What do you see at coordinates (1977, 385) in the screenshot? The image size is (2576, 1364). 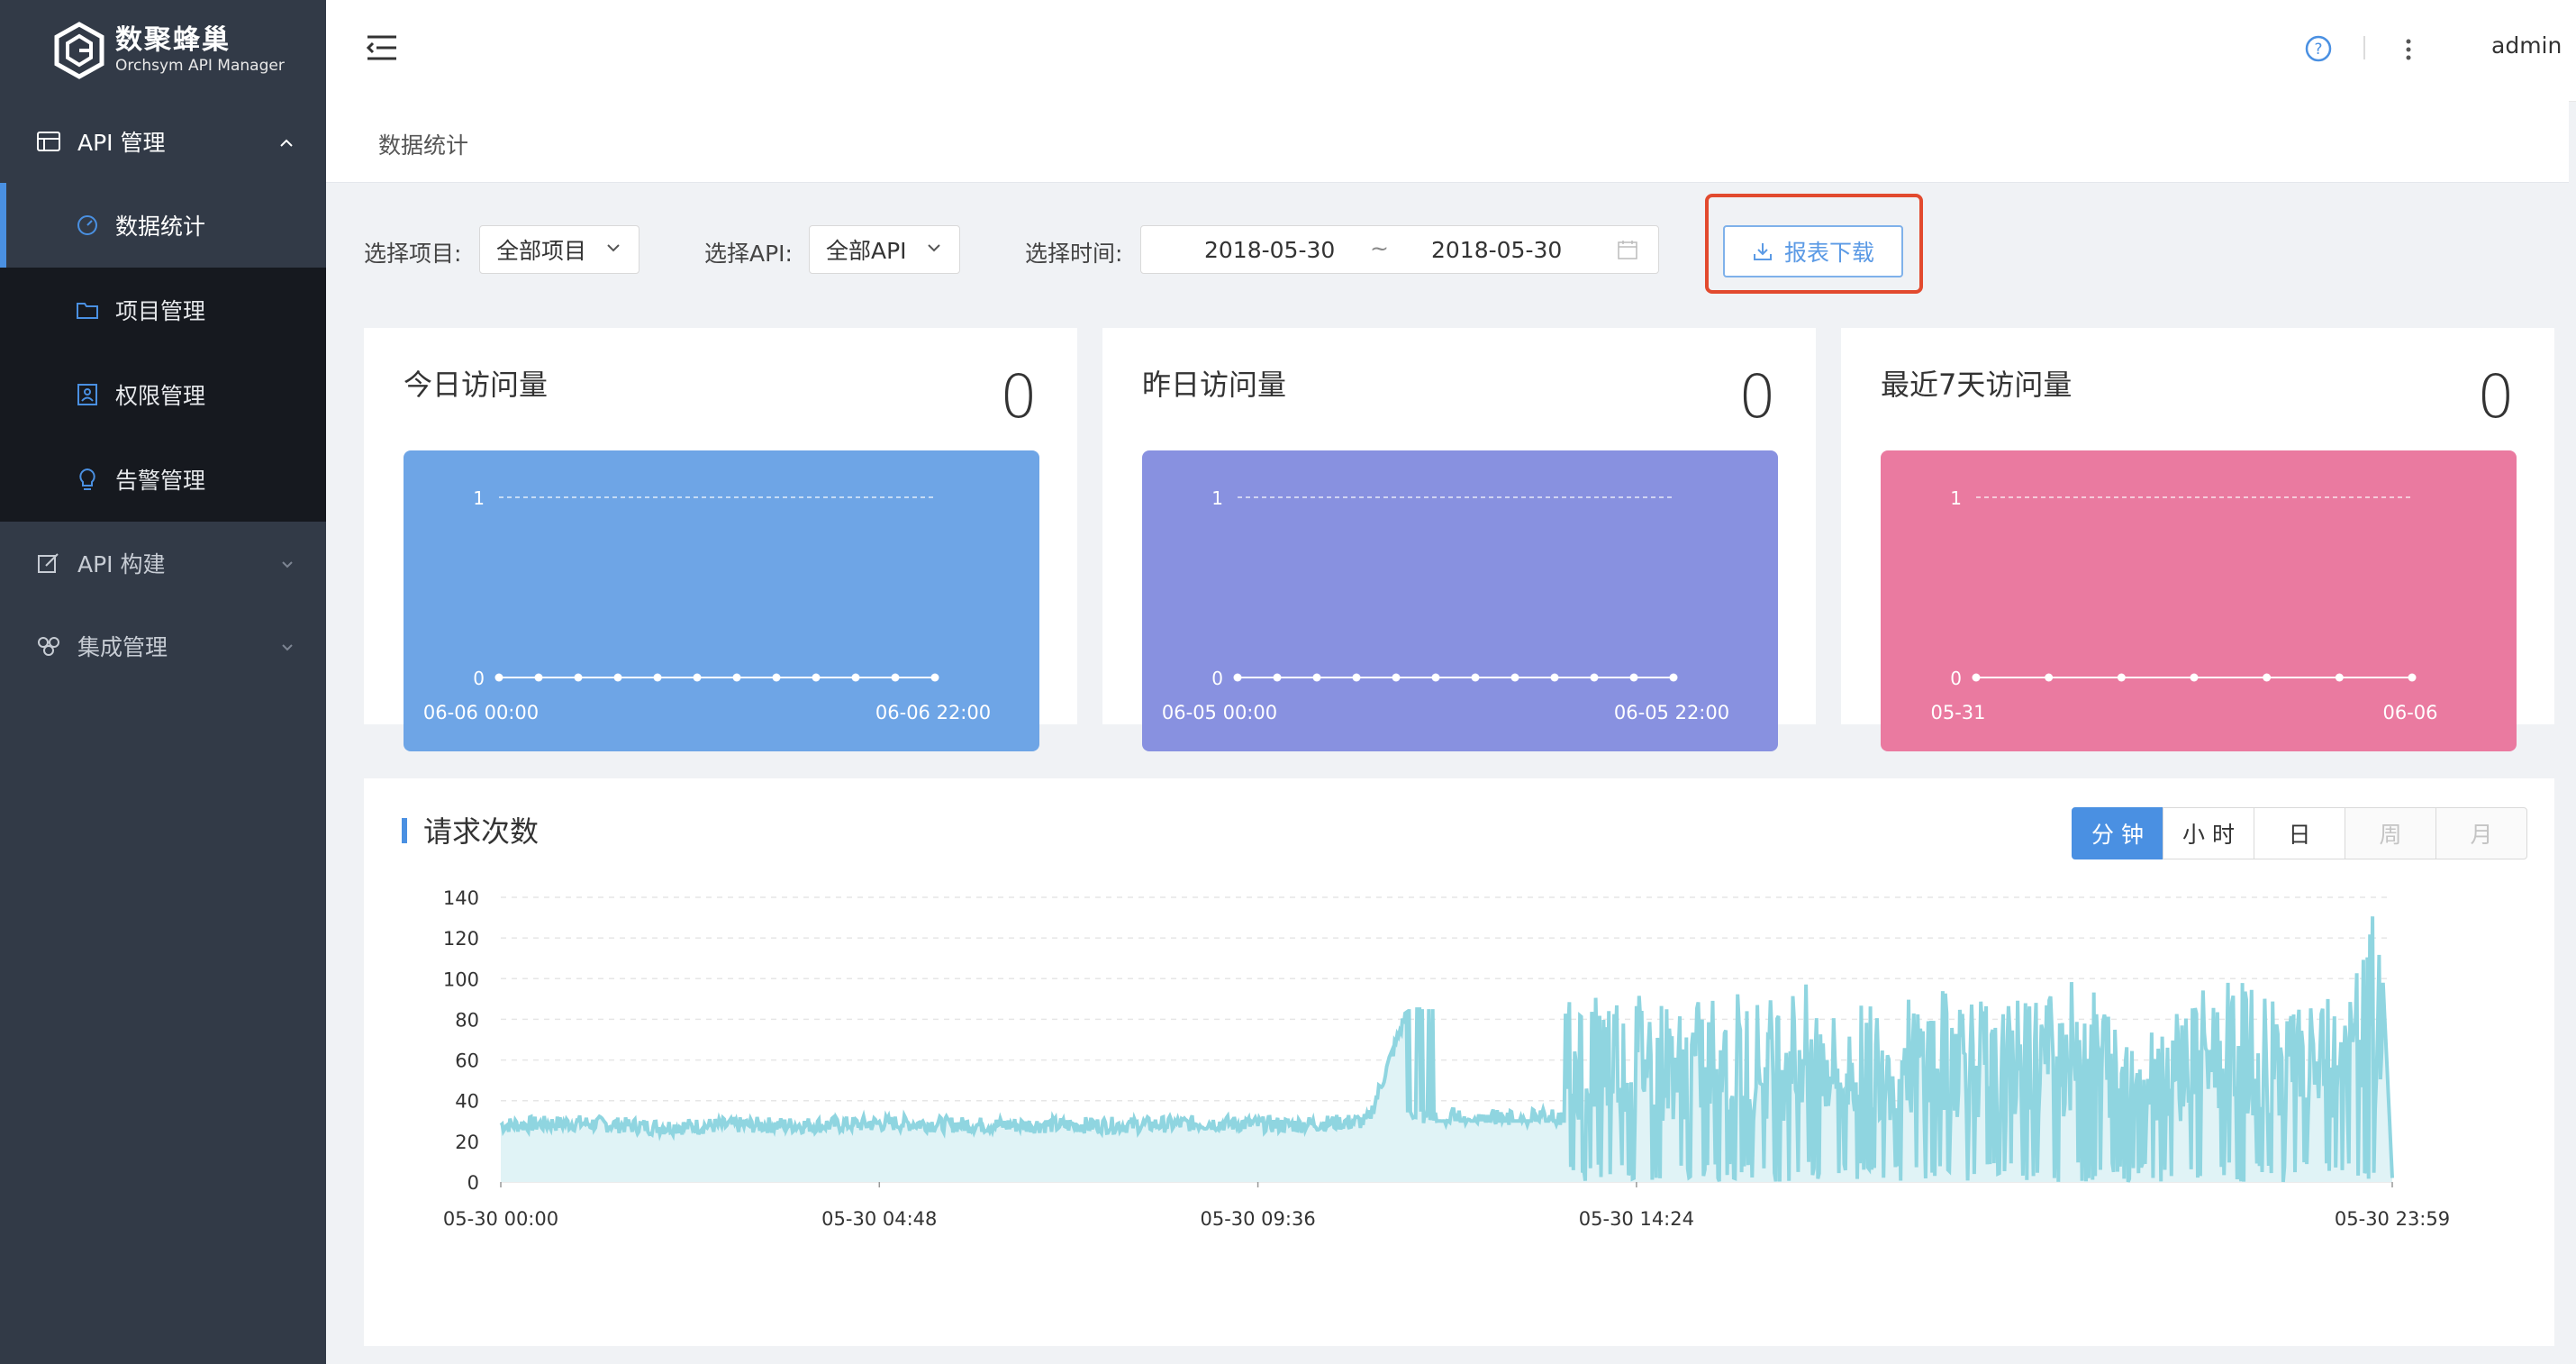 I see `stat-title: 最近7天访问量` at bounding box center [1977, 385].